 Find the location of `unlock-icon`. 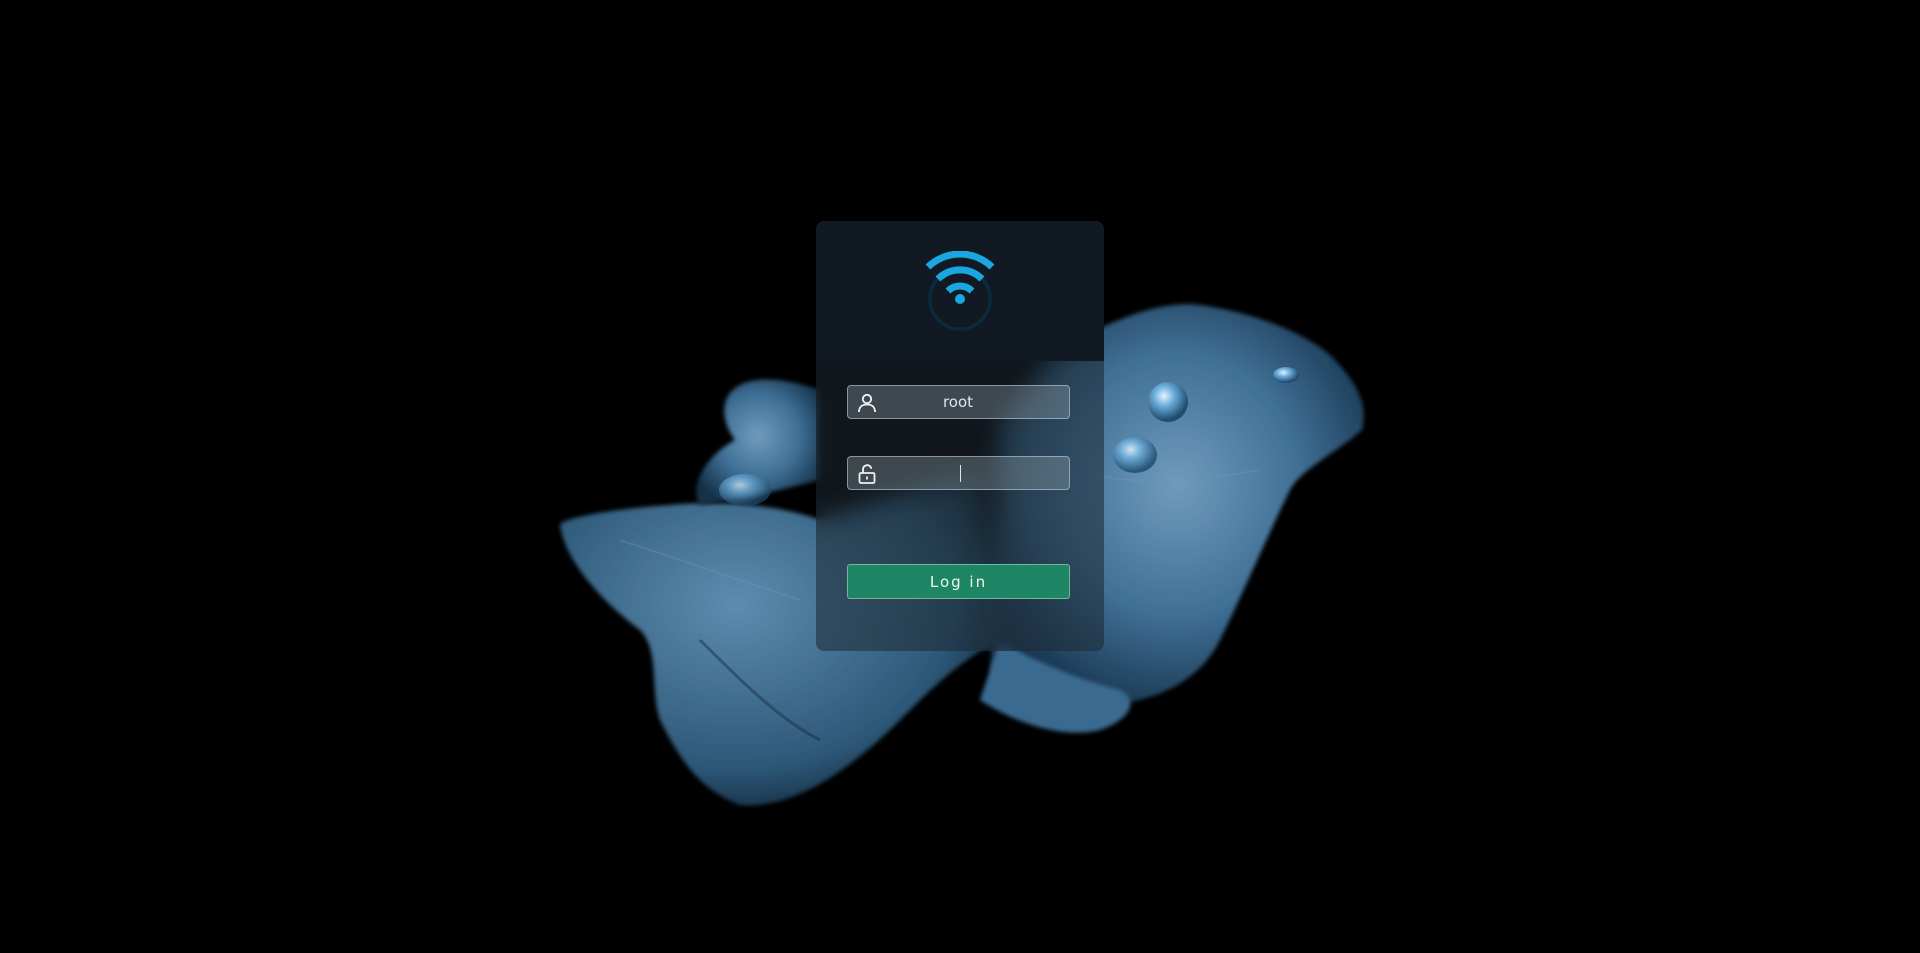

unlock-icon is located at coordinates (867, 474).